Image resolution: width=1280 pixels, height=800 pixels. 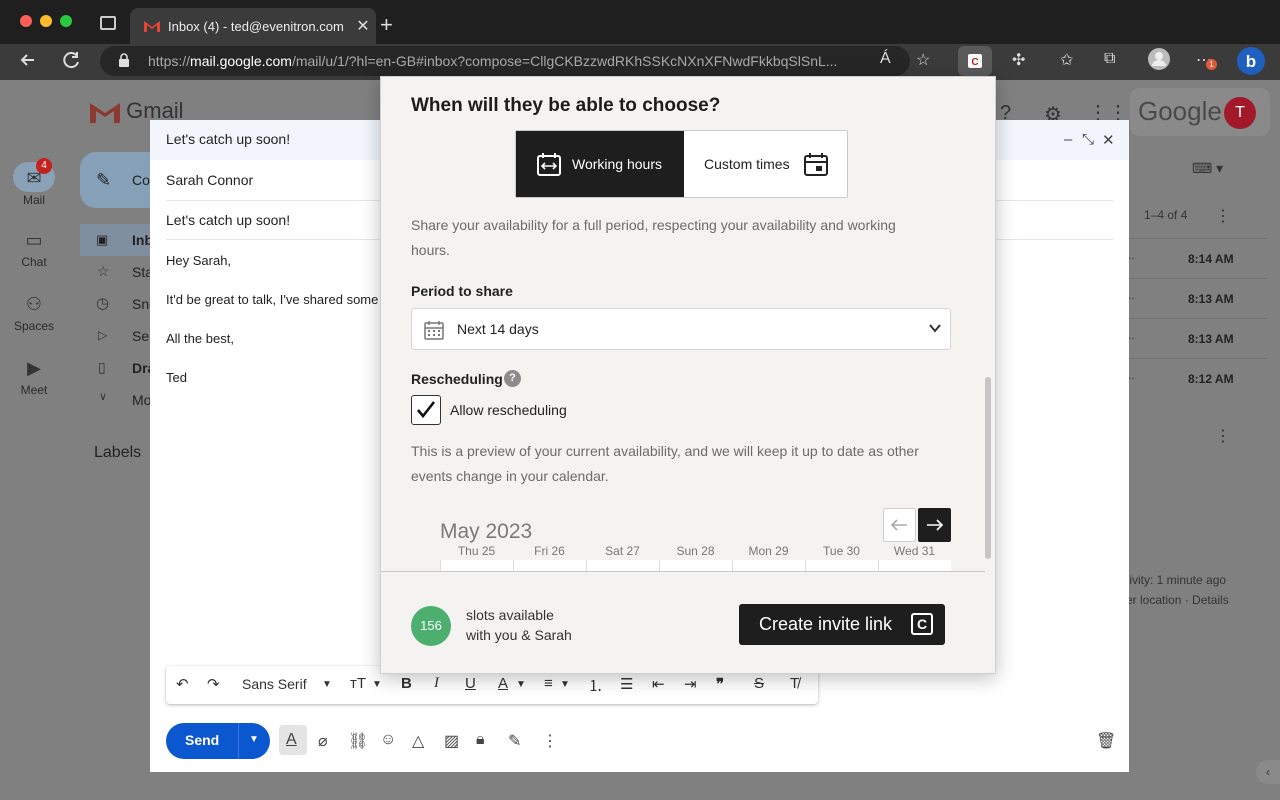 I want to click on back-icon, so click(x=28, y=62).